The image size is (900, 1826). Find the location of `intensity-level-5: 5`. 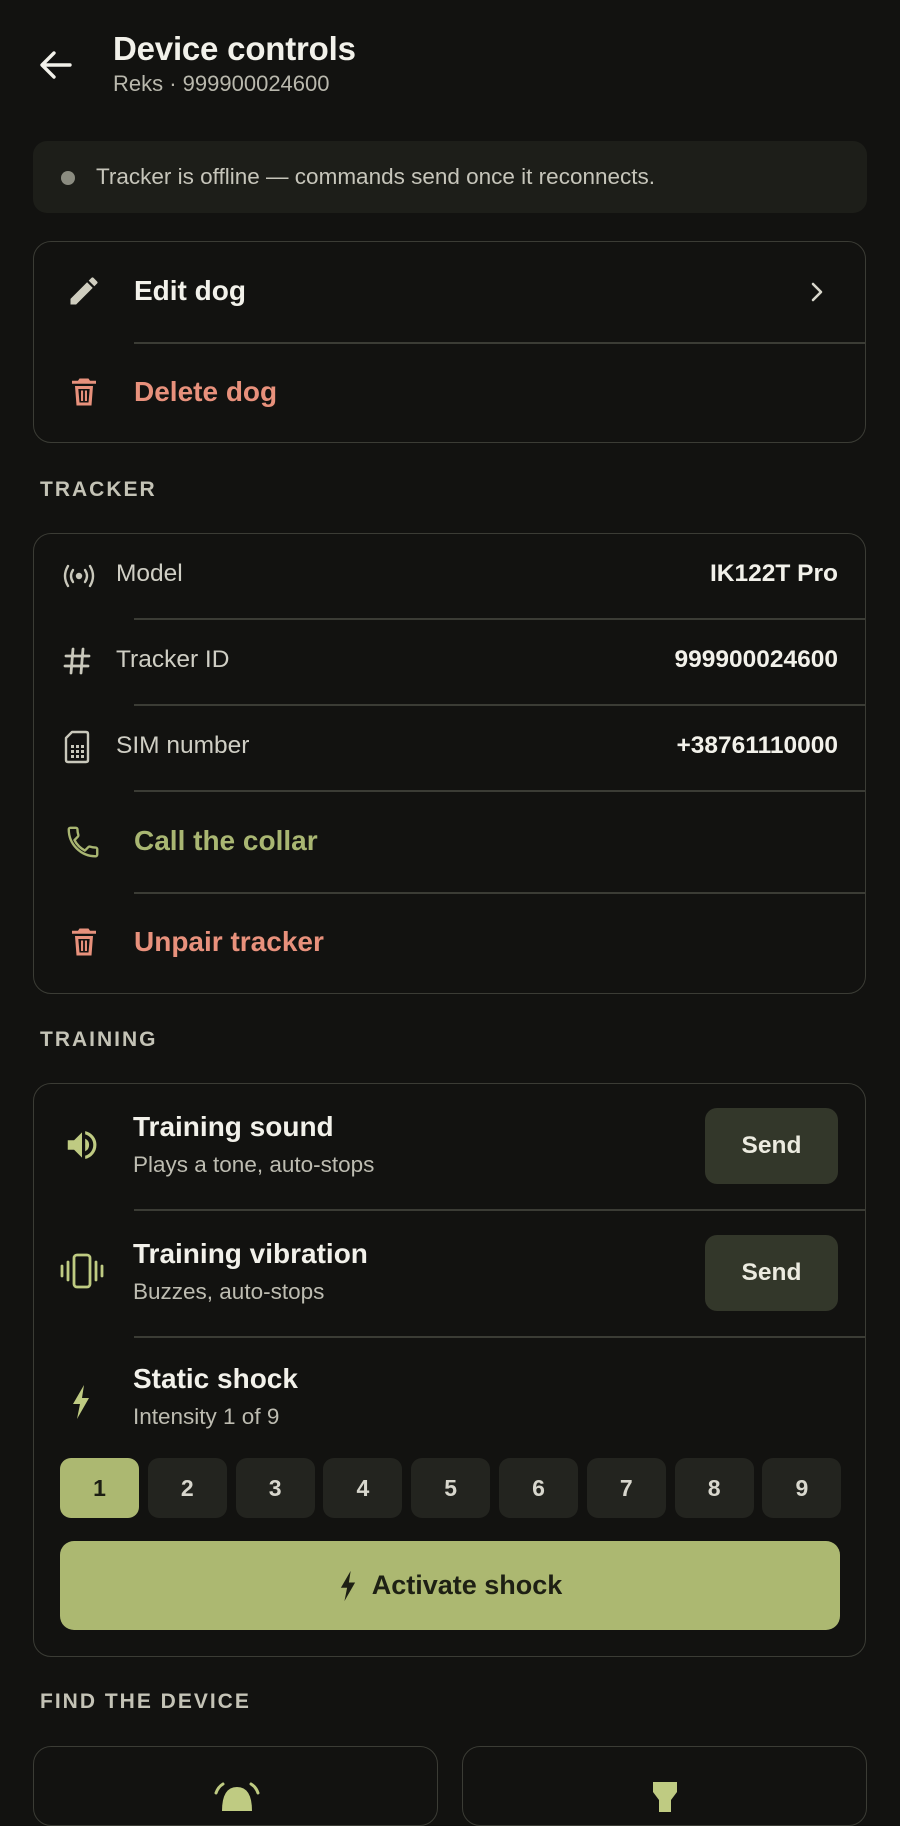

intensity-level-5: 5 is located at coordinates (451, 1488).